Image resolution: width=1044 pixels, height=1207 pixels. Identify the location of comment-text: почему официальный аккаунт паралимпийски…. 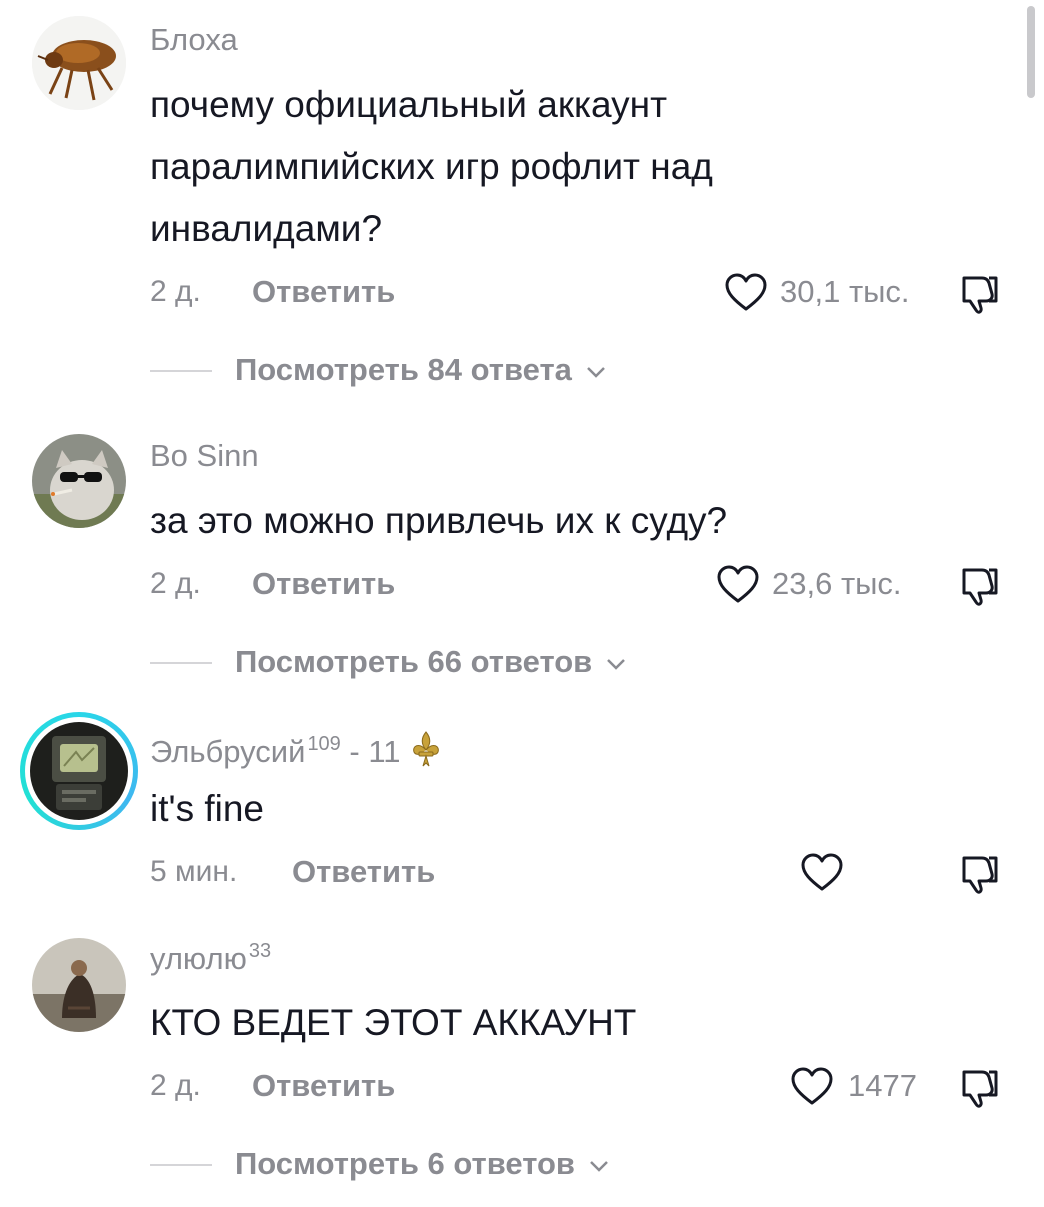
(431, 166).